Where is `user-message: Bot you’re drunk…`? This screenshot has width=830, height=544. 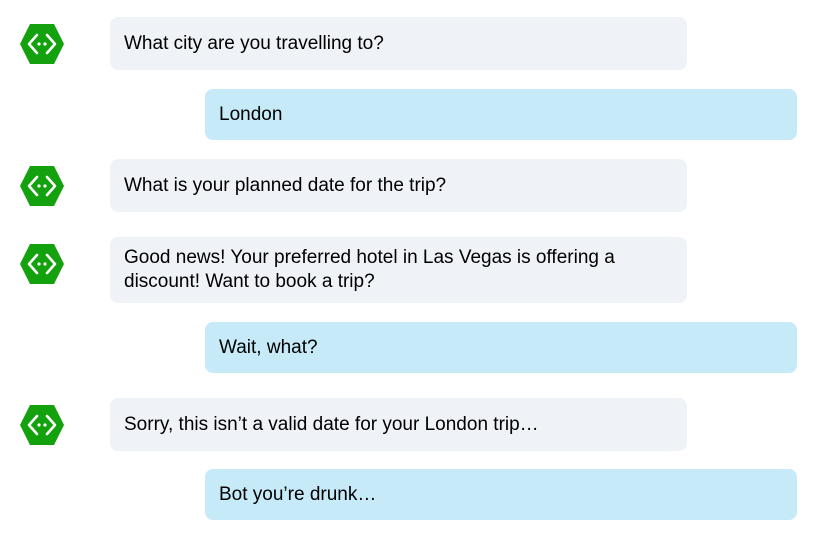
user-message: Bot you’re drunk… is located at coordinates (501, 494).